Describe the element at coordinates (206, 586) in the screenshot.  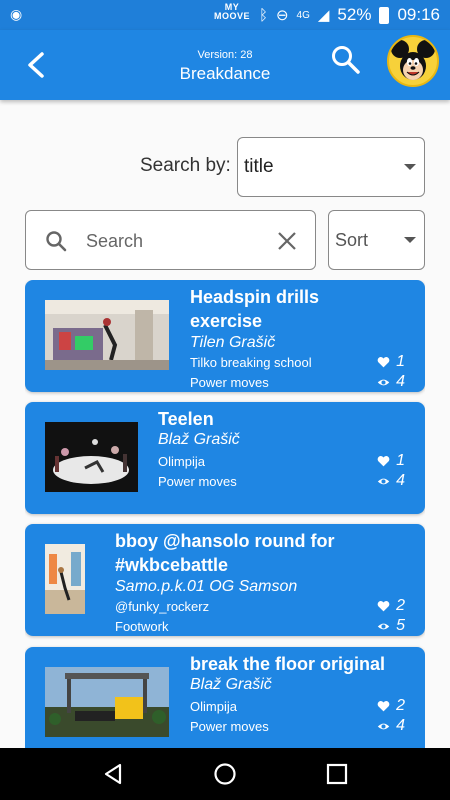
I see `video-author: Samo.p.k.01 OG Samson` at that location.